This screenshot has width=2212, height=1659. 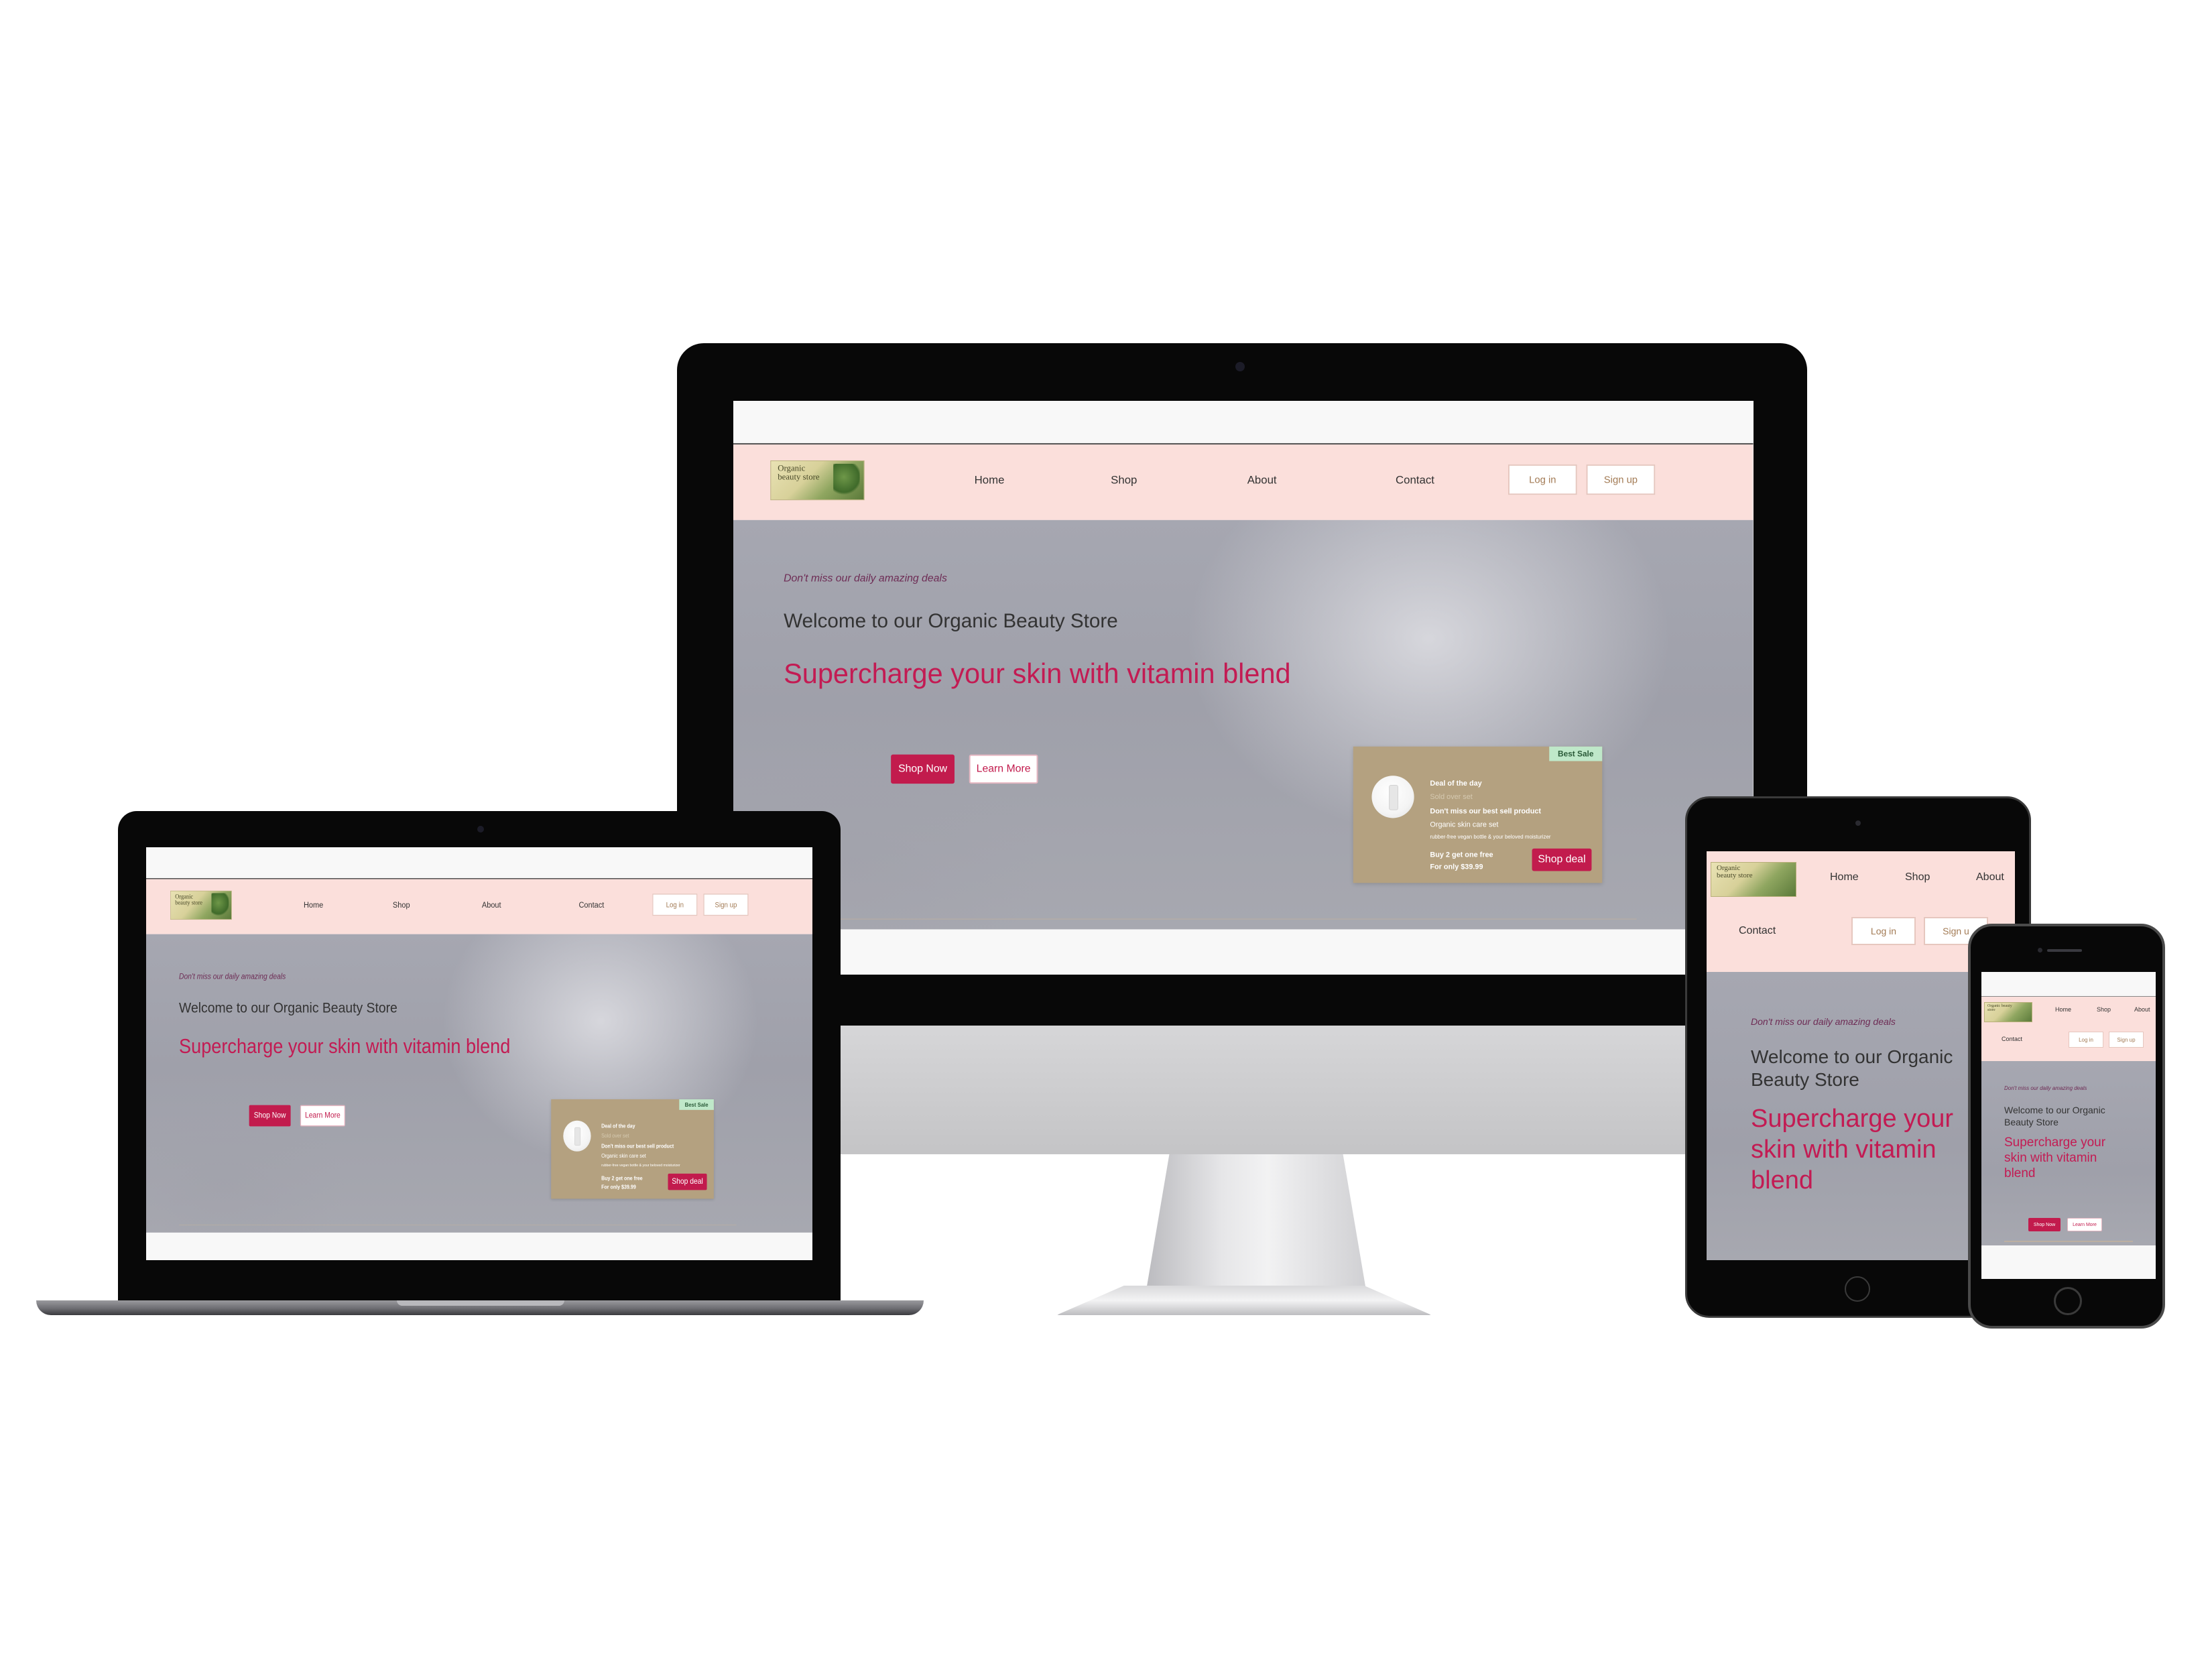 I want to click on monitor-chin, so click(x=1242, y=1090).